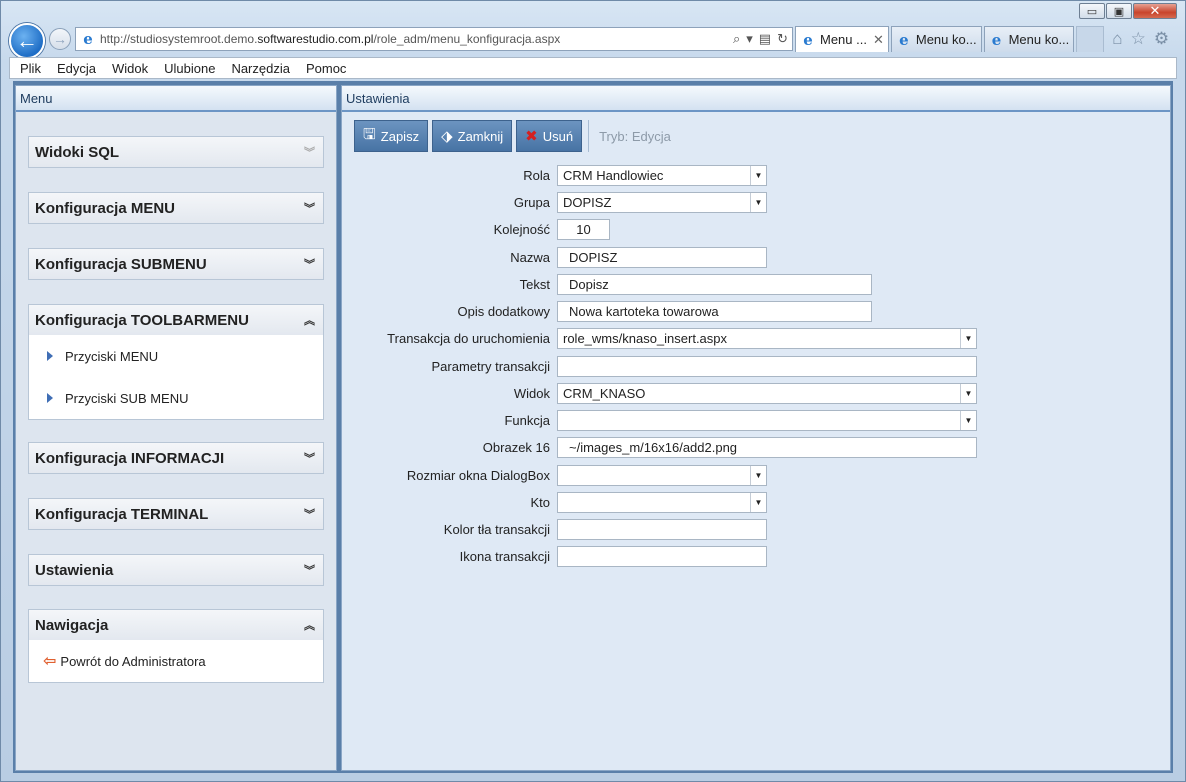 The image size is (1186, 782). I want to click on menu-pomoc: Pomoc, so click(326, 68).